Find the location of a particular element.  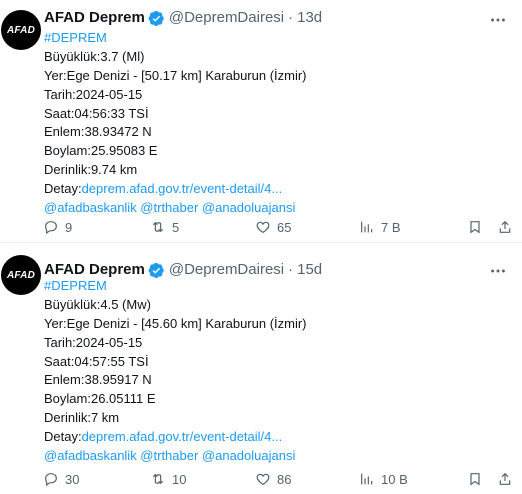

tweet-header: AFAD Deprem @DepremDairesi · 13d is located at coordinates (183, 18).